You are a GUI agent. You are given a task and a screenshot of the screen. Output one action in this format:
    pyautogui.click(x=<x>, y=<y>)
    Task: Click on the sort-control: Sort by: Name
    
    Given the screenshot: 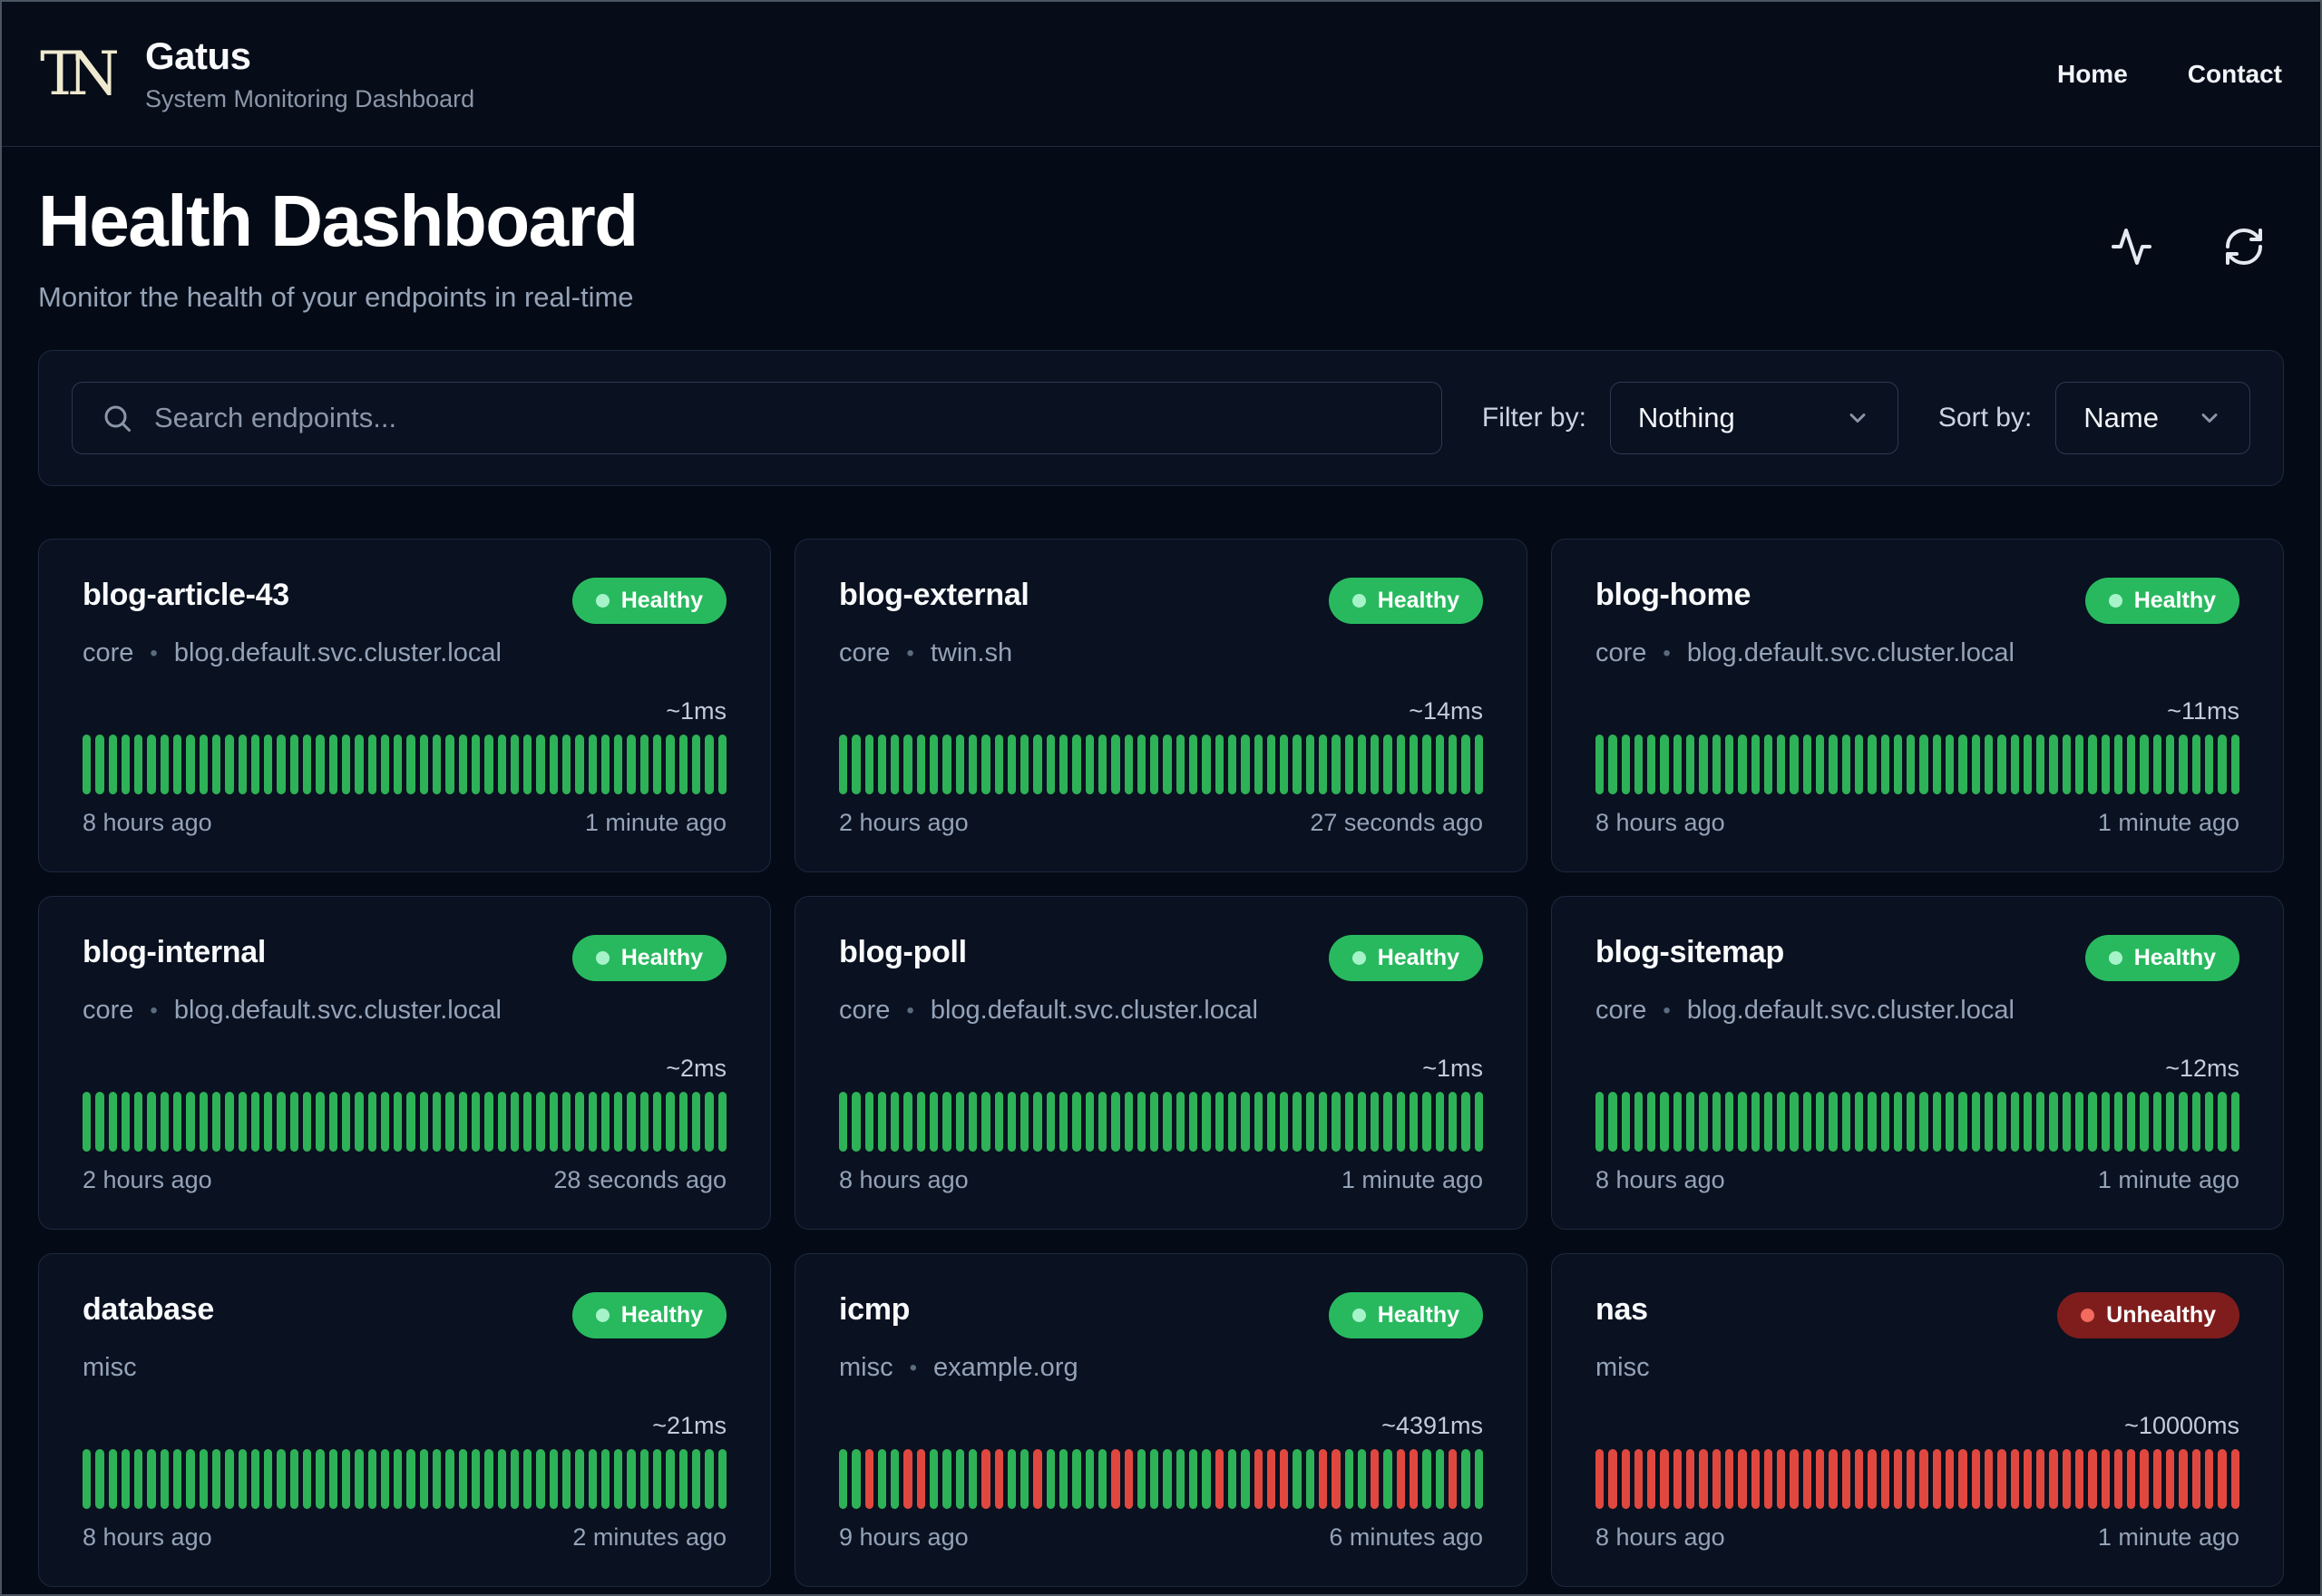 What is the action you would take?
    pyautogui.click(x=2094, y=418)
    